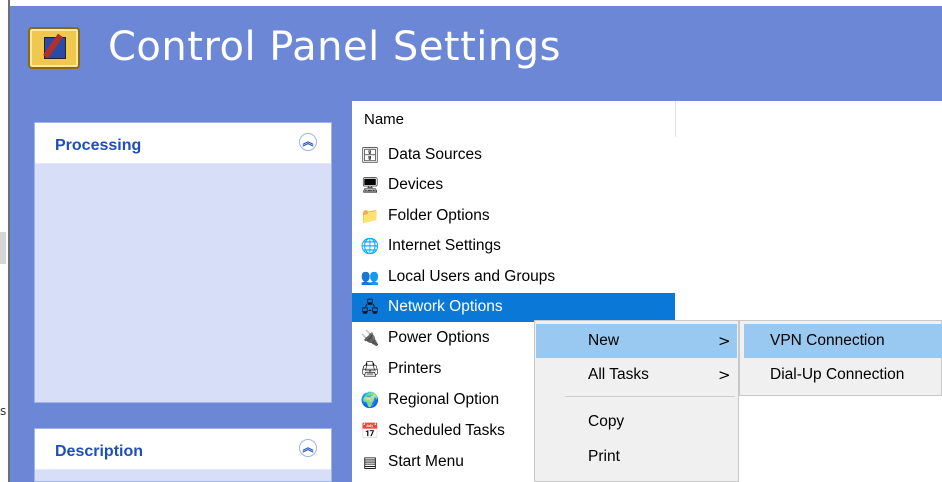  What do you see at coordinates (415, 368) in the screenshot?
I see `list-item-label: Printers` at bounding box center [415, 368].